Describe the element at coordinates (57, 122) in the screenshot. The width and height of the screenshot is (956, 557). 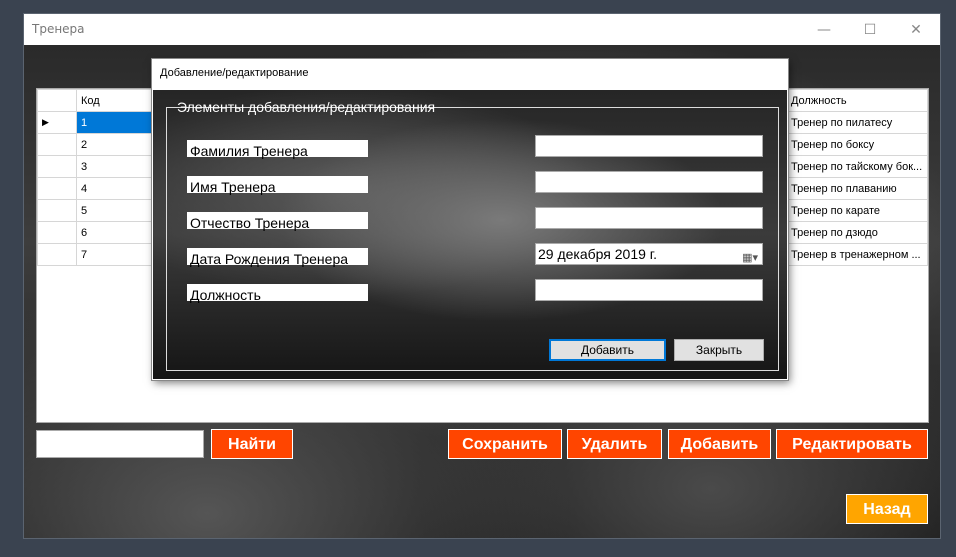
I see `current-row-arrow-icon: ▶` at that location.